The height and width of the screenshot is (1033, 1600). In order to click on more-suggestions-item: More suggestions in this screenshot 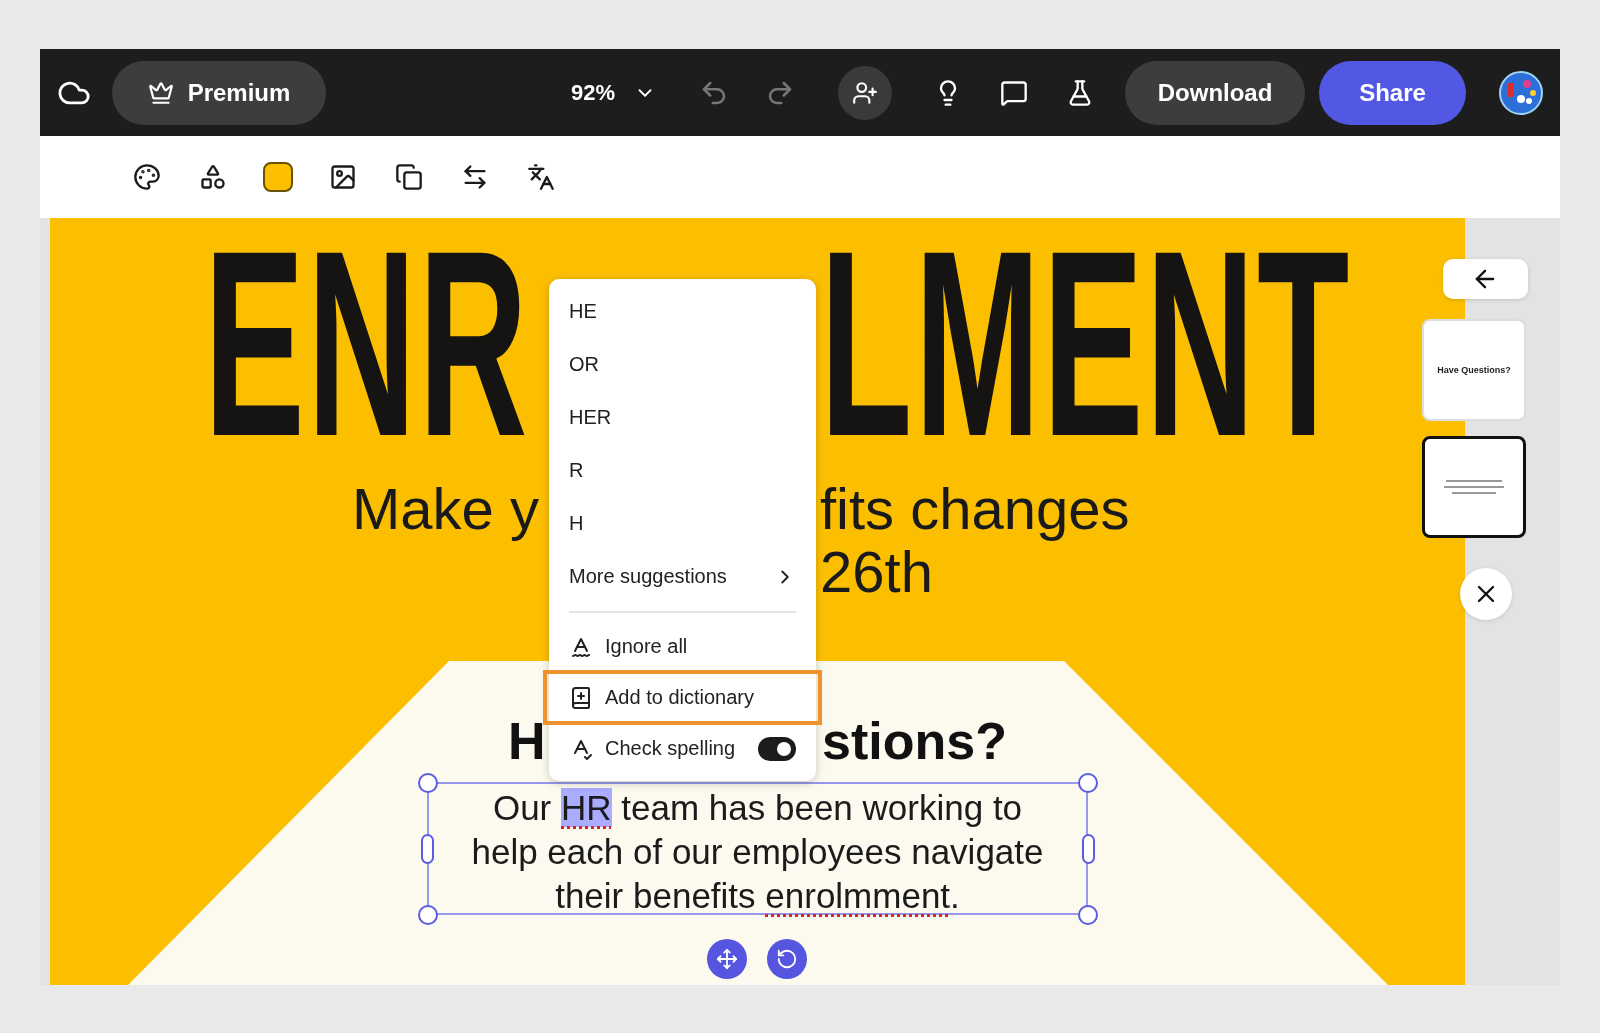, I will do `click(682, 576)`.